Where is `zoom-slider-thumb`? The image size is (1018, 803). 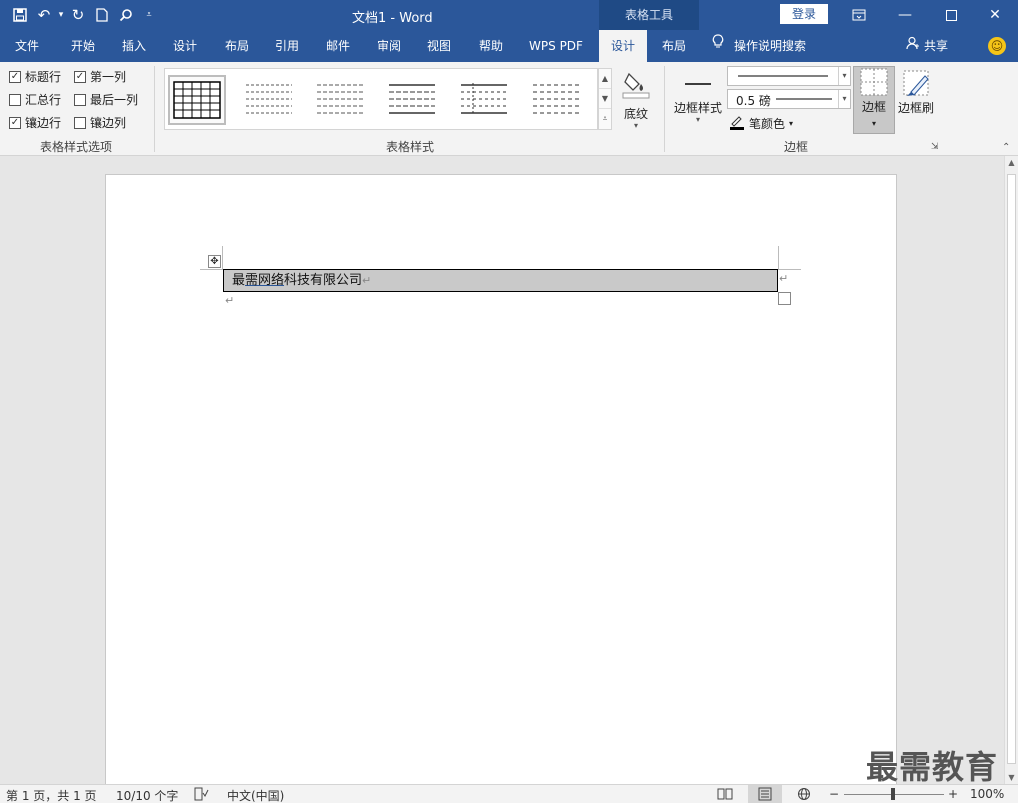
zoom-slider-thumb is located at coordinates (893, 794).